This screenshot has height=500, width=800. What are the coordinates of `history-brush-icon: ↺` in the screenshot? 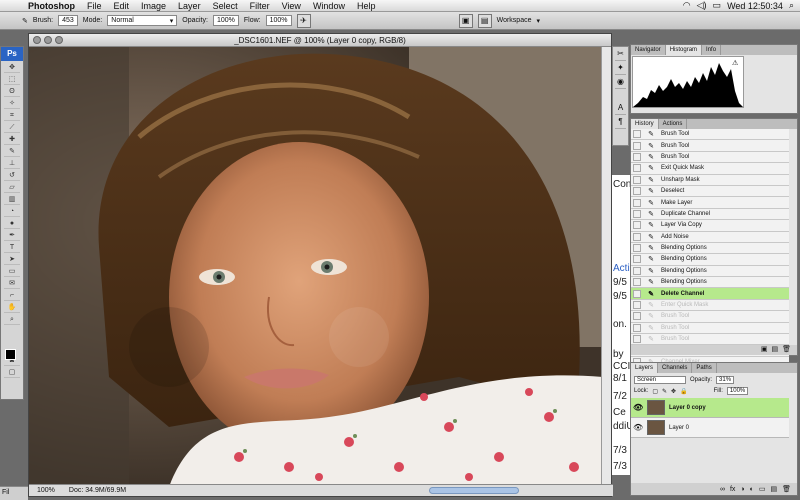 It's located at (12, 175).